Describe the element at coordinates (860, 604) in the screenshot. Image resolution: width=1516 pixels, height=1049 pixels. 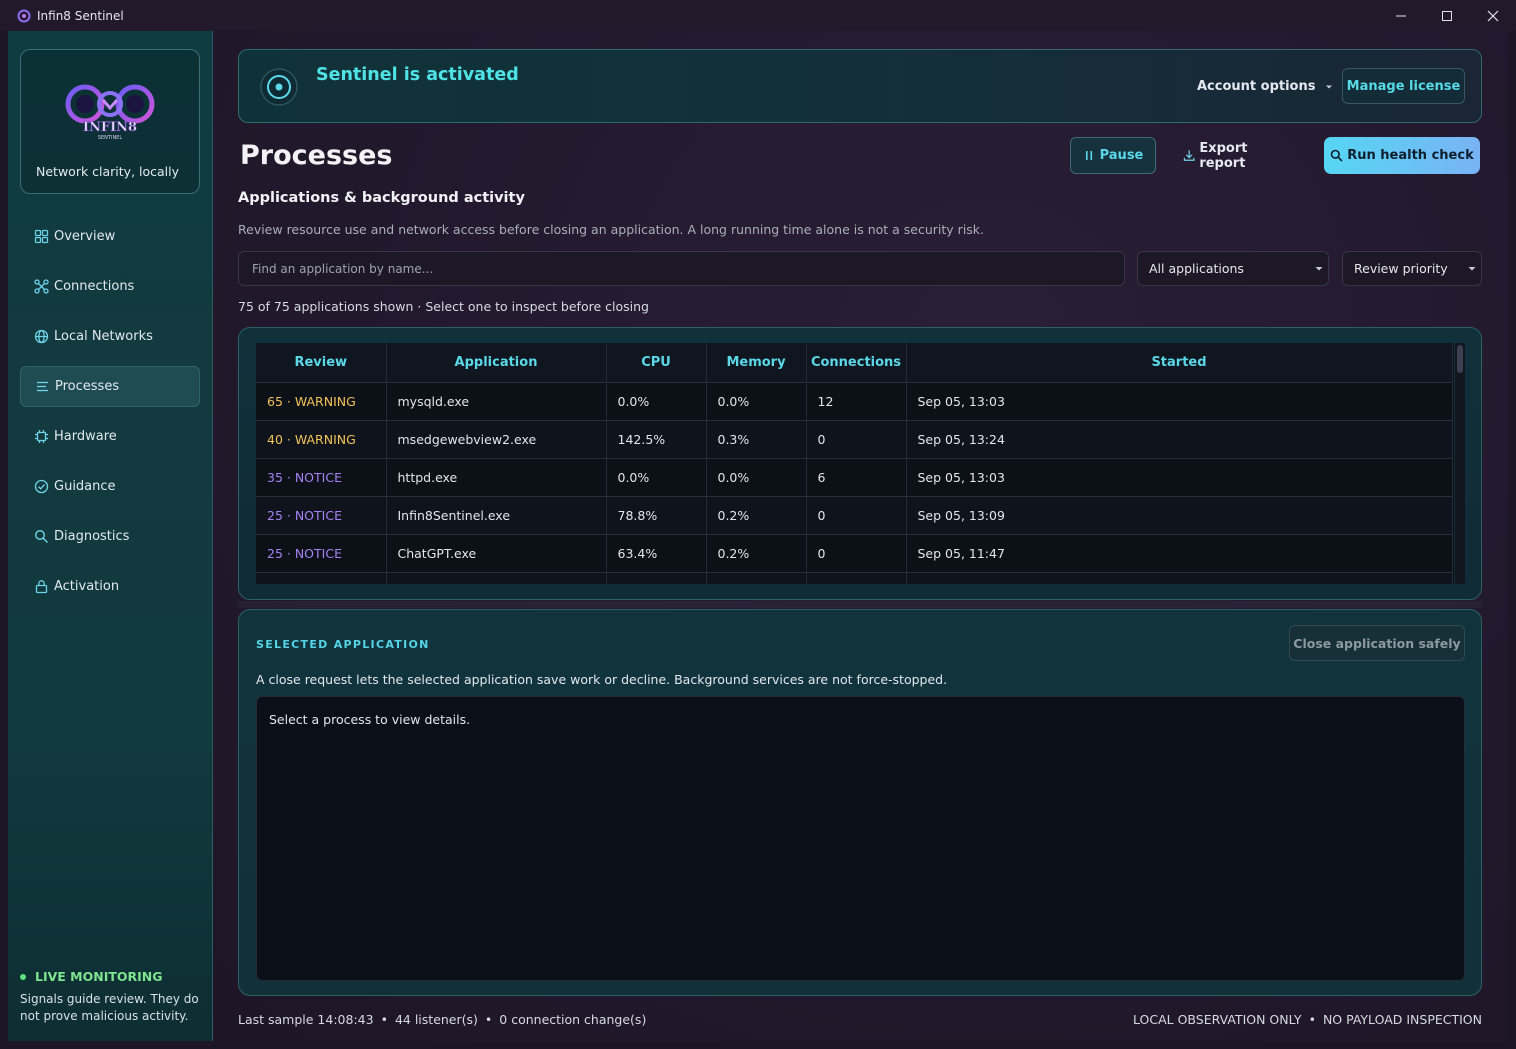
I see `panel-splitter` at that location.